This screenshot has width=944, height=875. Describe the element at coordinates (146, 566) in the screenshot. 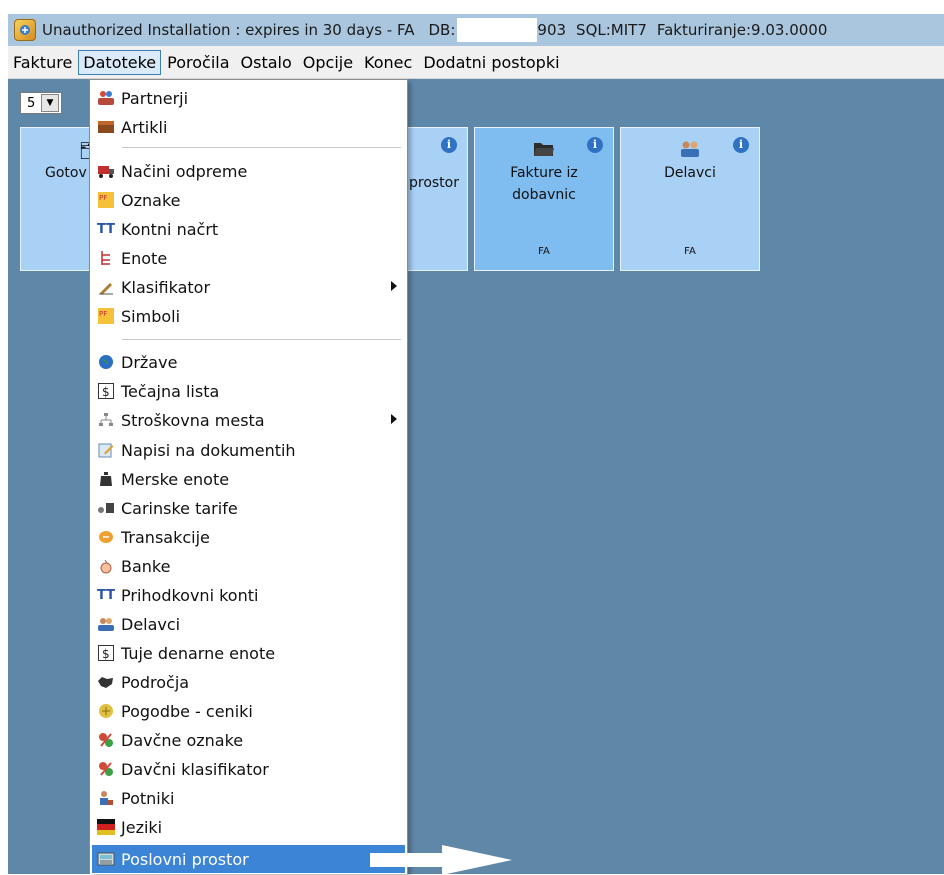

I see `menu-item-label: Banke` at that location.